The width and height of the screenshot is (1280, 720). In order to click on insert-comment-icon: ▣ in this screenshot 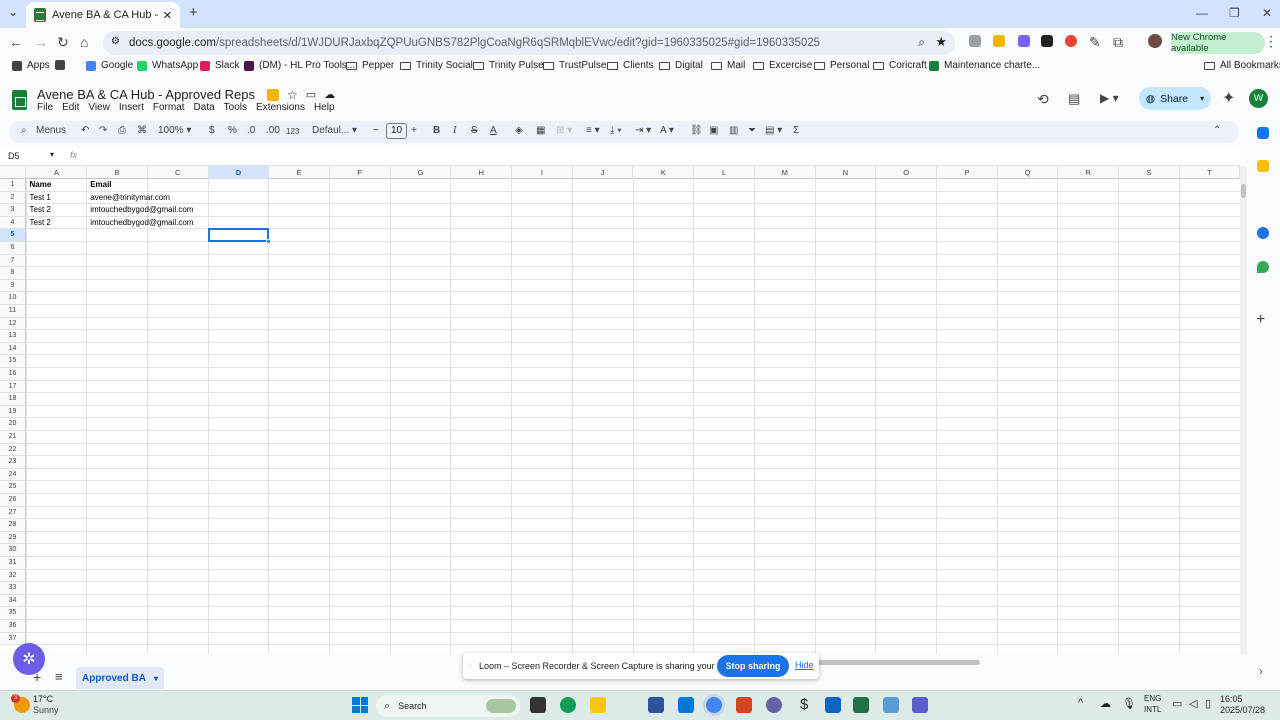, I will do `click(713, 130)`.